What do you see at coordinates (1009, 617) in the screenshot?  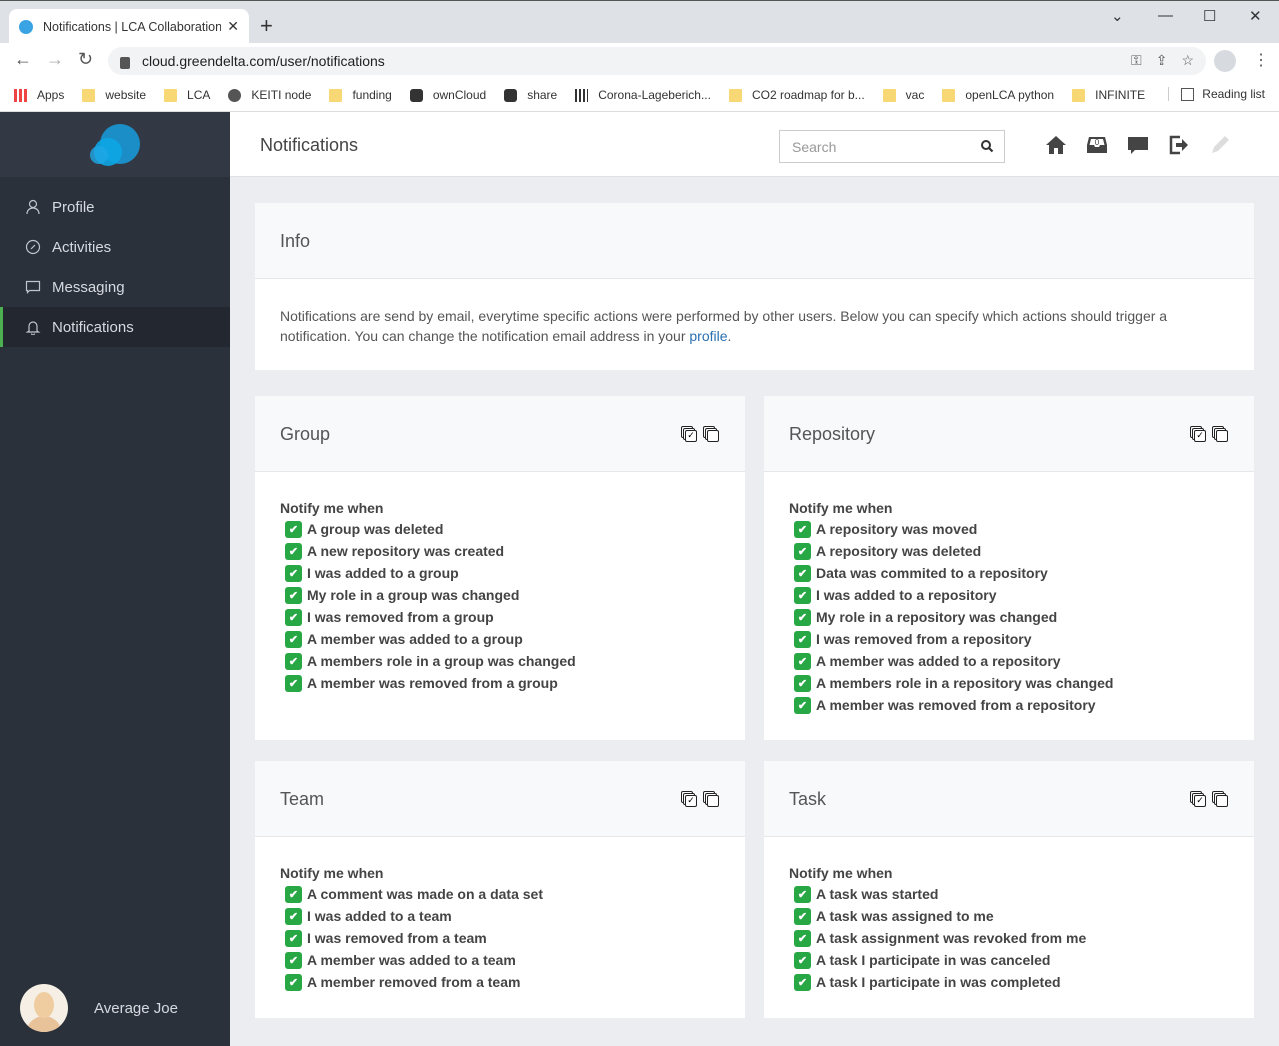 I see `notification-option: ✔ My role in a repository was changed` at bounding box center [1009, 617].